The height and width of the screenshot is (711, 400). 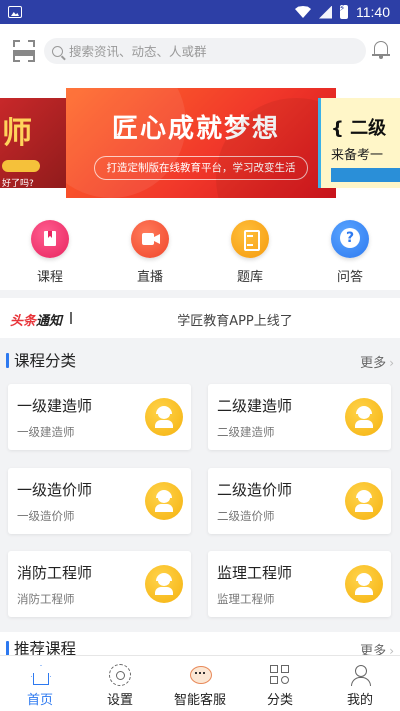 I want to click on card-title: 一级建造师, so click(x=55, y=406).